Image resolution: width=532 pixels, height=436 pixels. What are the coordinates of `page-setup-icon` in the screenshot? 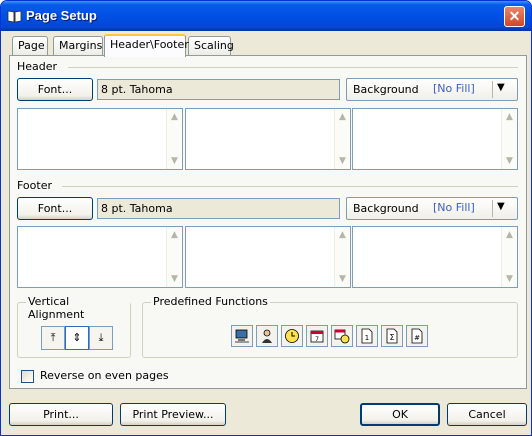 It's located at (14, 16).